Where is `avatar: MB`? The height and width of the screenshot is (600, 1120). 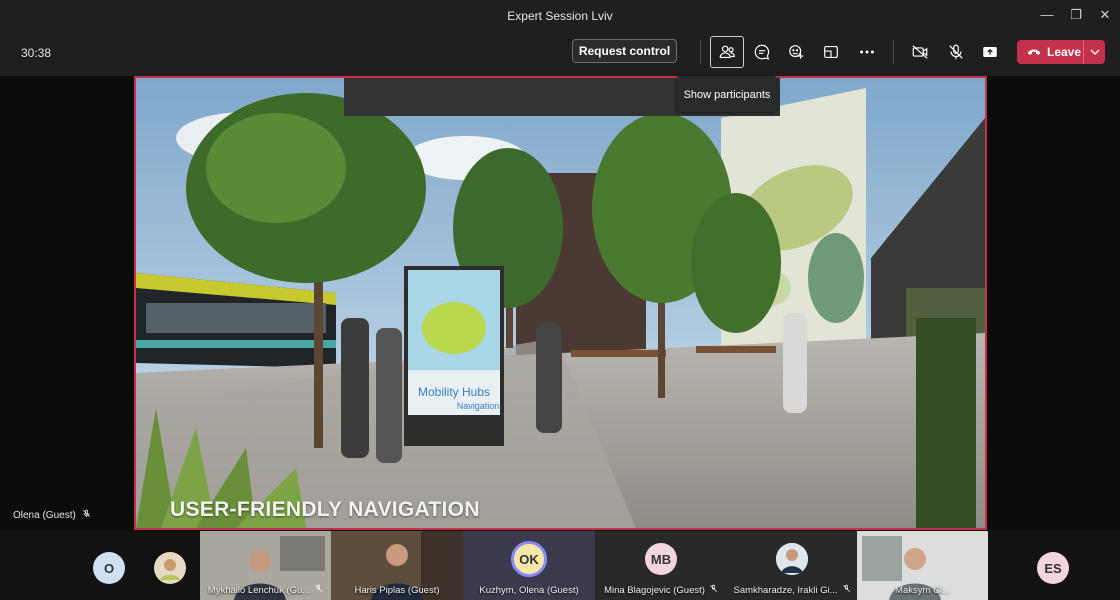 avatar: MB is located at coordinates (661, 559).